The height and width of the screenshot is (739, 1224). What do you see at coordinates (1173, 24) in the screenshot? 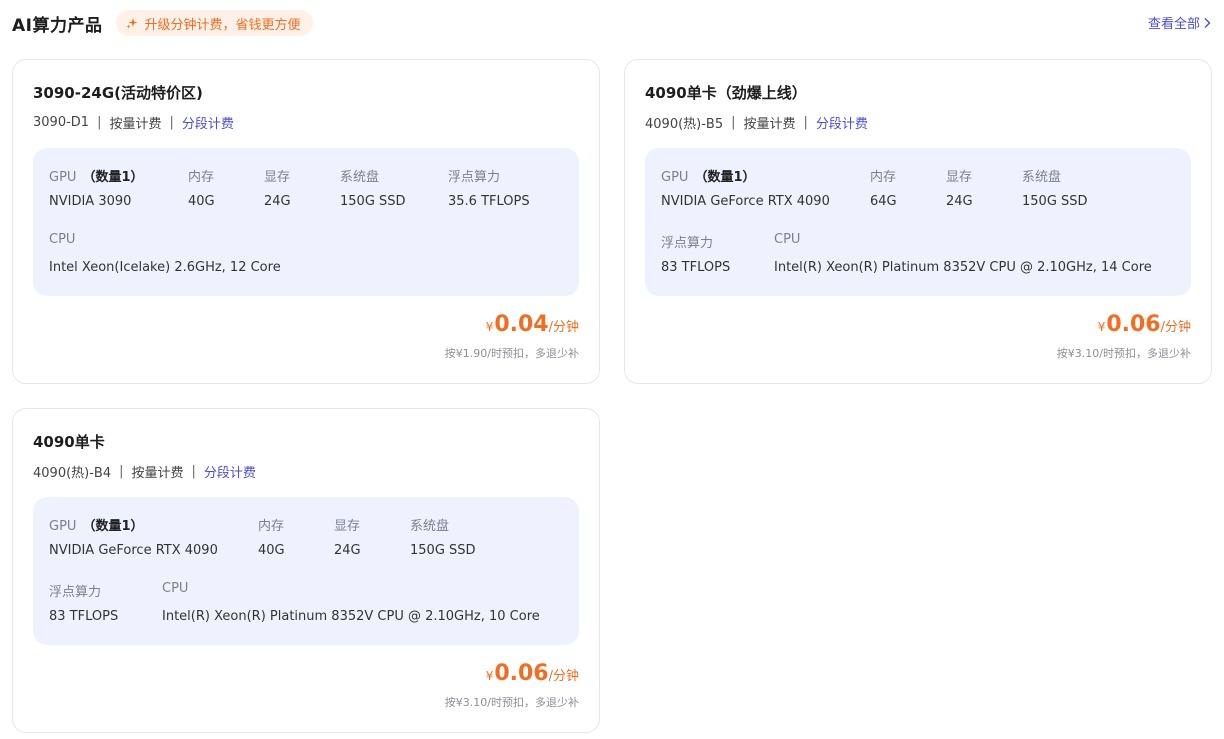
I see `view-all-label: 查看全部` at bounding box center [1173, 24].